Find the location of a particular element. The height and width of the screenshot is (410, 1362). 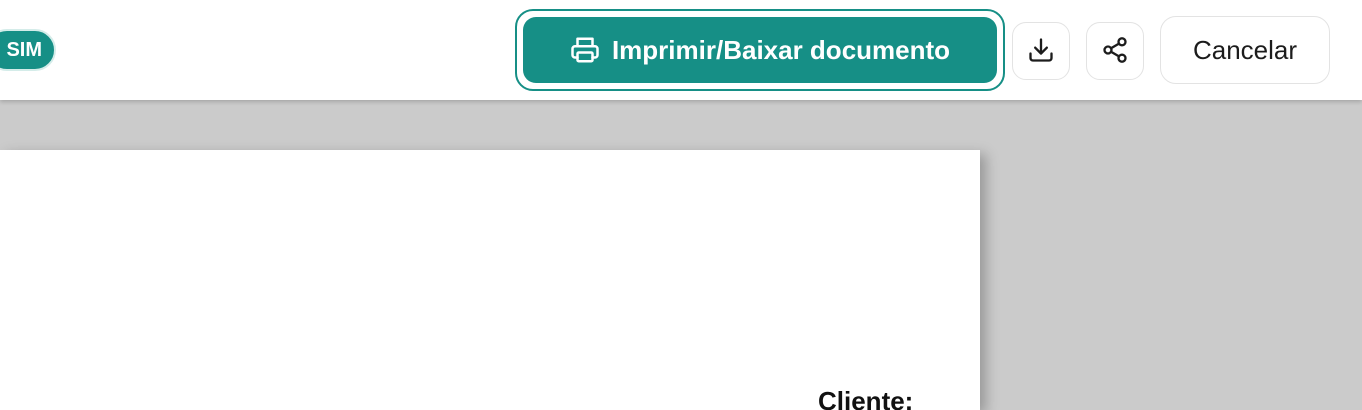

print-button-focus-ring: Imprimir/Baixar documento is located at coordinates (760, 50).